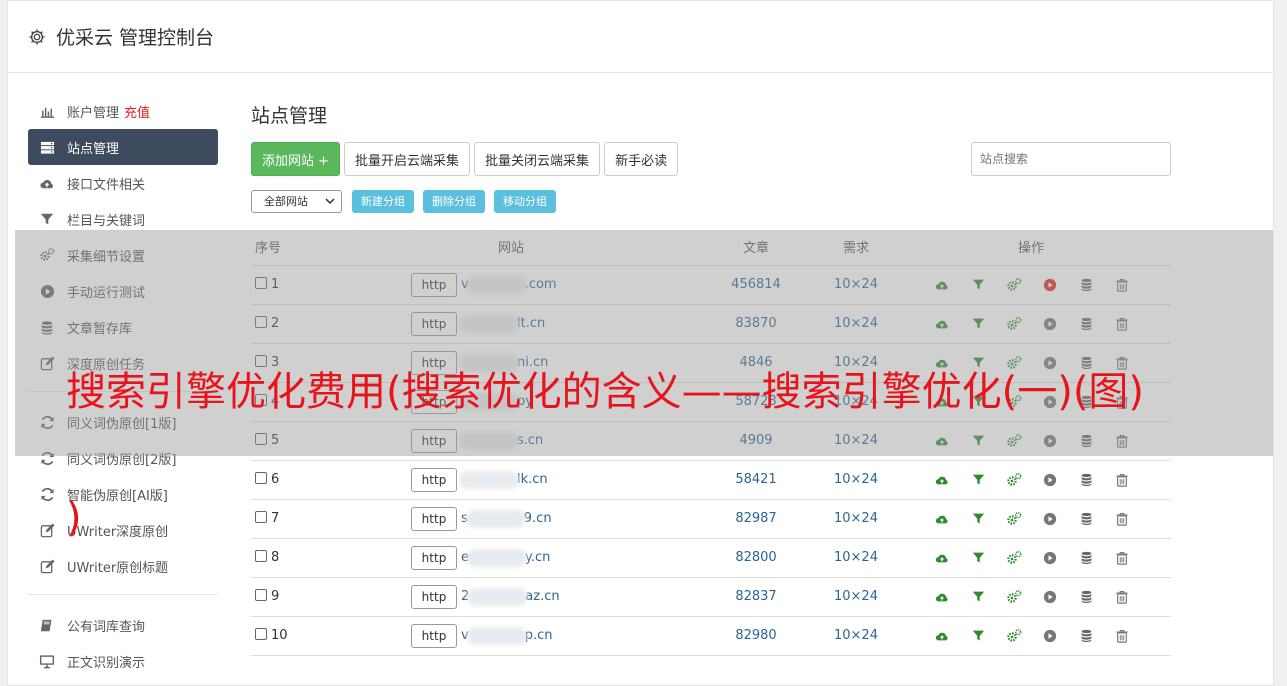 This screenshot has height=686, width=1287. I want to click on book-icon, so click(47, 625).